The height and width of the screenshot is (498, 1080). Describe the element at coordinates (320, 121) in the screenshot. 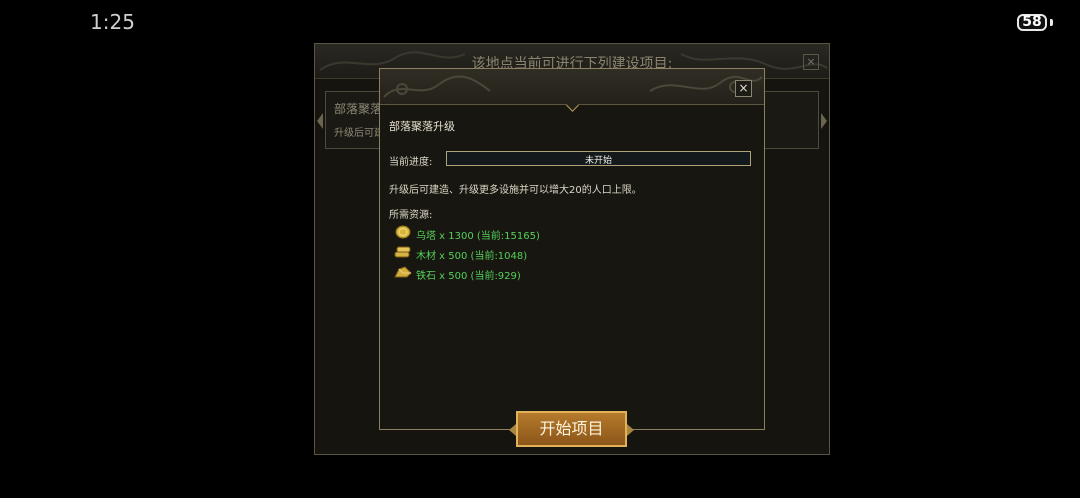

I see `card-left-arrow` at that location.